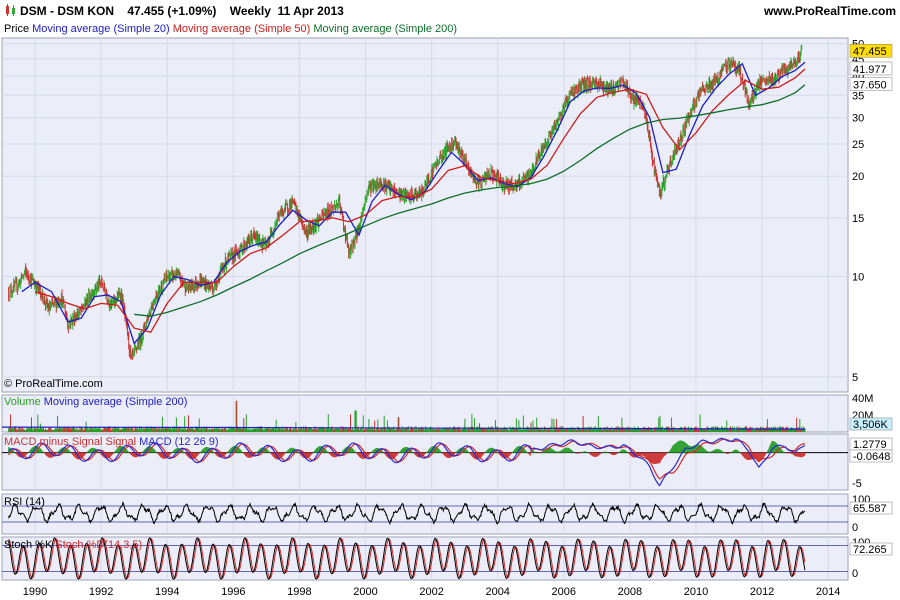  I want to click on rsi-panel-bg, so click(425, 514).